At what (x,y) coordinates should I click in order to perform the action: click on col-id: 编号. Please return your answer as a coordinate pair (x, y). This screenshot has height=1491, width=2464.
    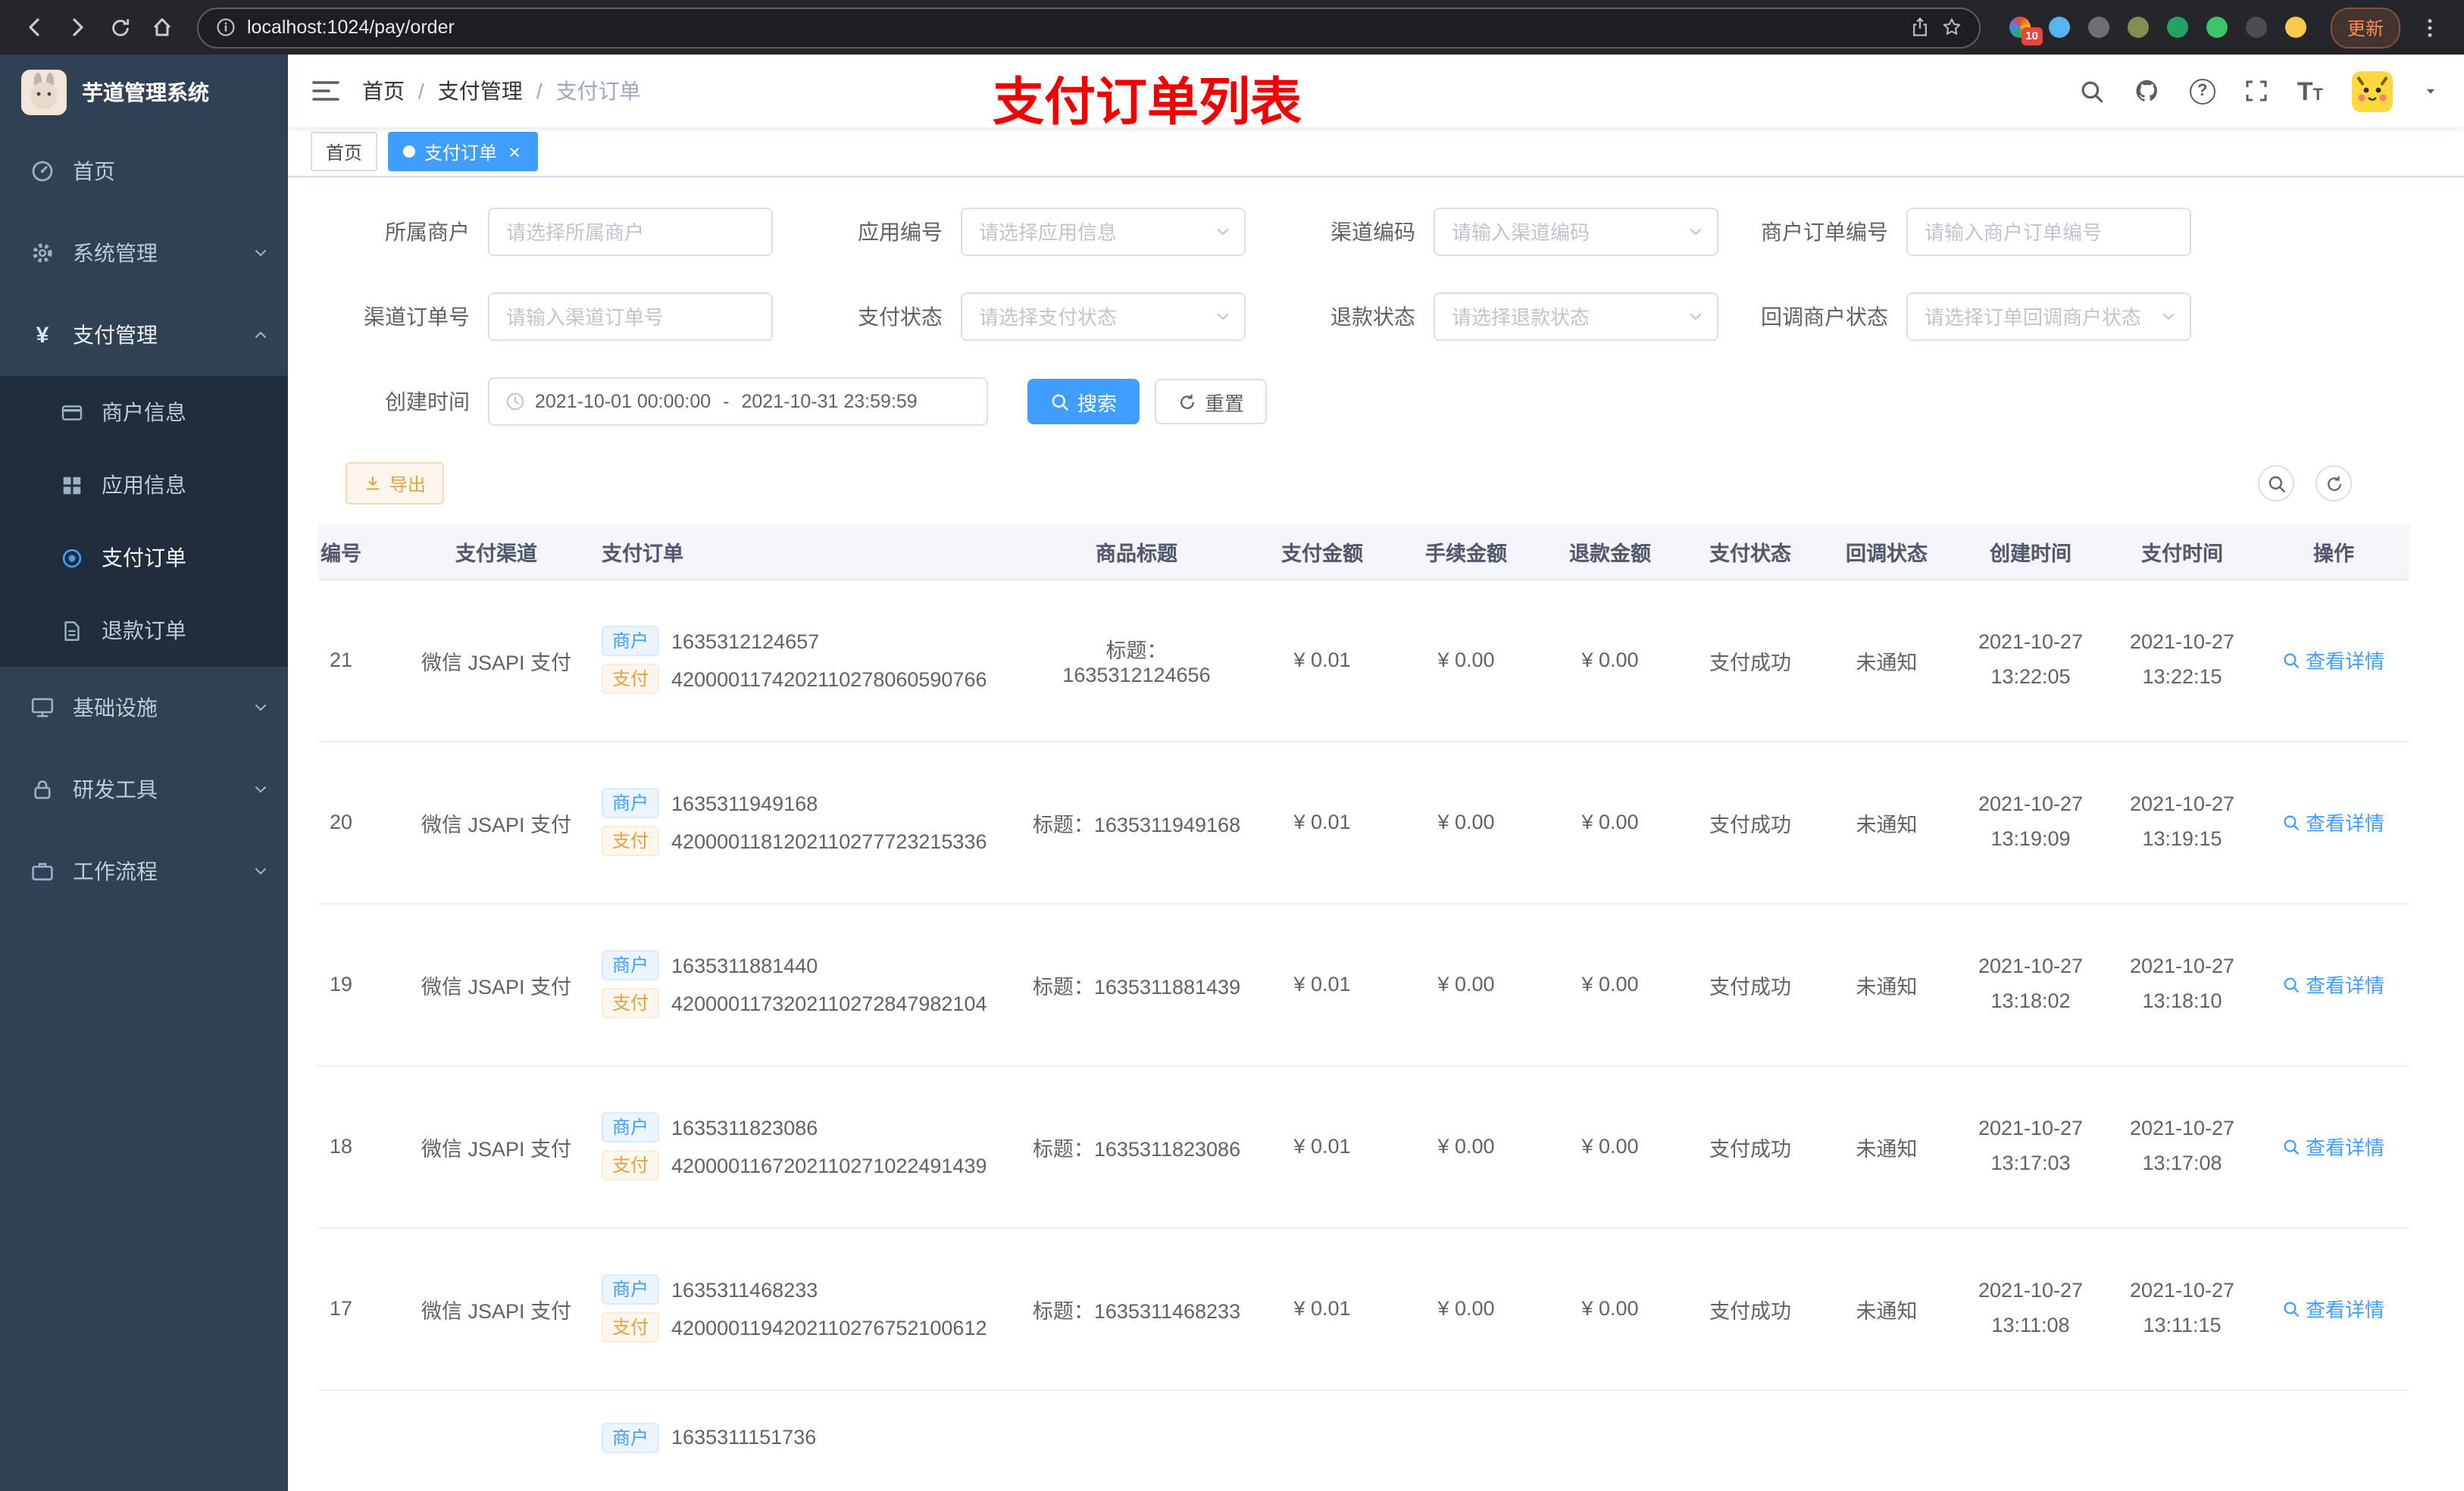
    Looking at the image, I should click on (363, 552).